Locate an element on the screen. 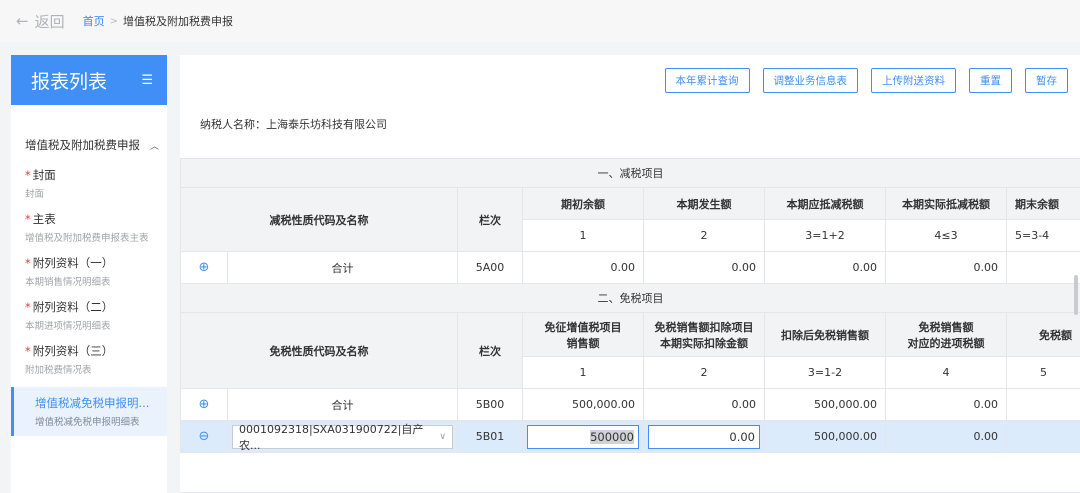 Image resolution: width=1080 pixels, height=493 pixels. reduction-name-header: 减税性质代码及名称 is located at coordinates (319, 219).